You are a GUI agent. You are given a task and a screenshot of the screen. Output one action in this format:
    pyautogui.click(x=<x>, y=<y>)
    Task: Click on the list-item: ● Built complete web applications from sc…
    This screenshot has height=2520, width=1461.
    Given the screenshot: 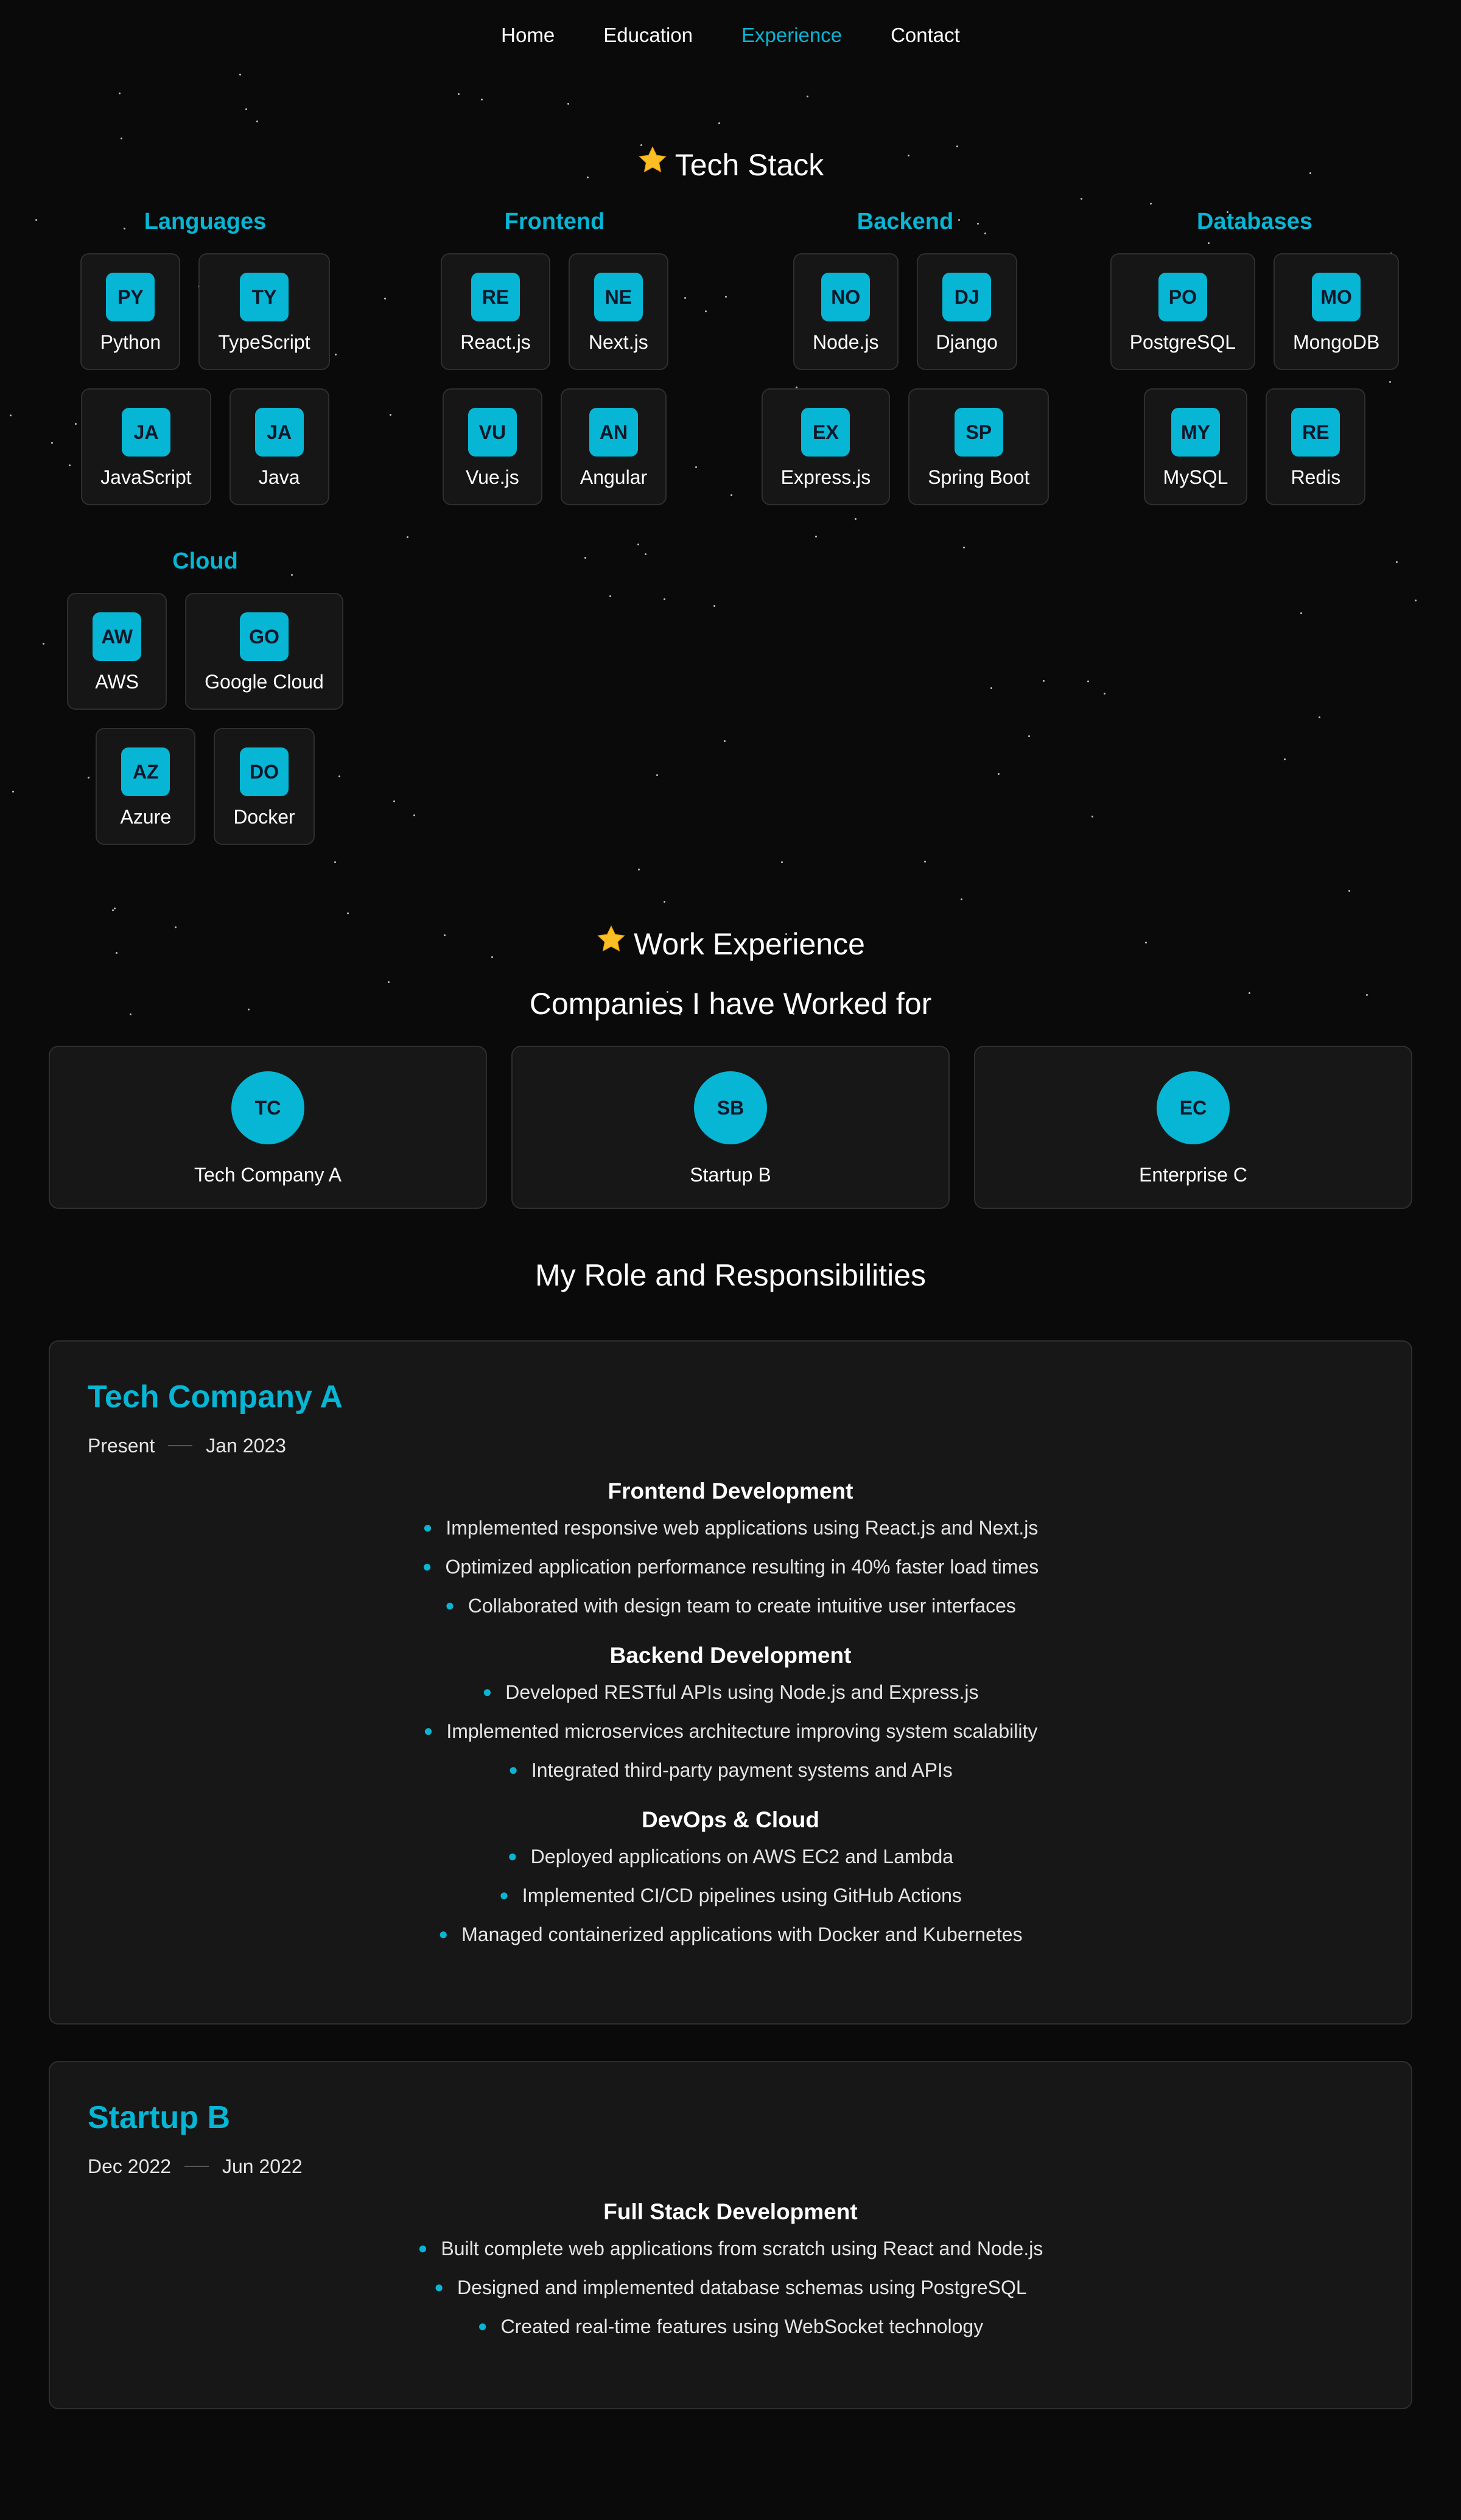 What is the action you would take?
    pyautogui.click(x=730, y=2248)
    